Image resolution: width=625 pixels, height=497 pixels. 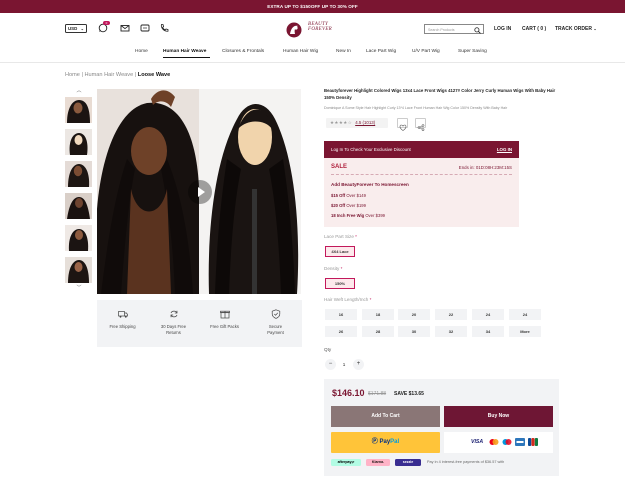 What do you see at coordinates (73, 28) in the screenshot?
I see `currency-value: USD` at bounding box center [73, 28].